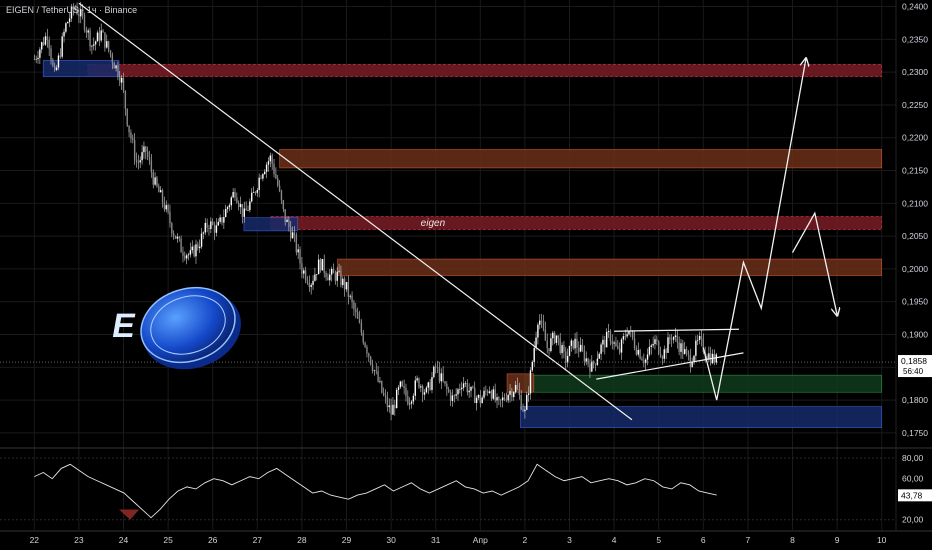  Describe the element at coordinates (915, 433) in the screenshot. I see `price-tick-13: 0,1750` at that location.